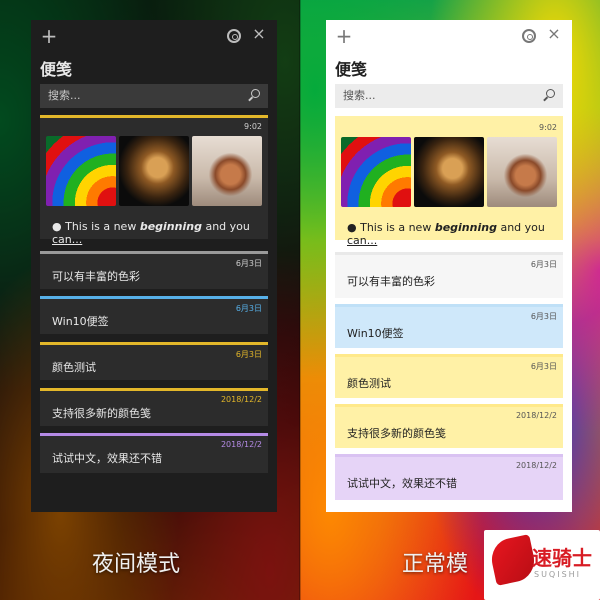 This screenshot has height=600, width=600. What do you see at coordinates (558, 574) in the screenshot?
I see `logo-subtext: SUQISHI` at bounding box center [558, 574].